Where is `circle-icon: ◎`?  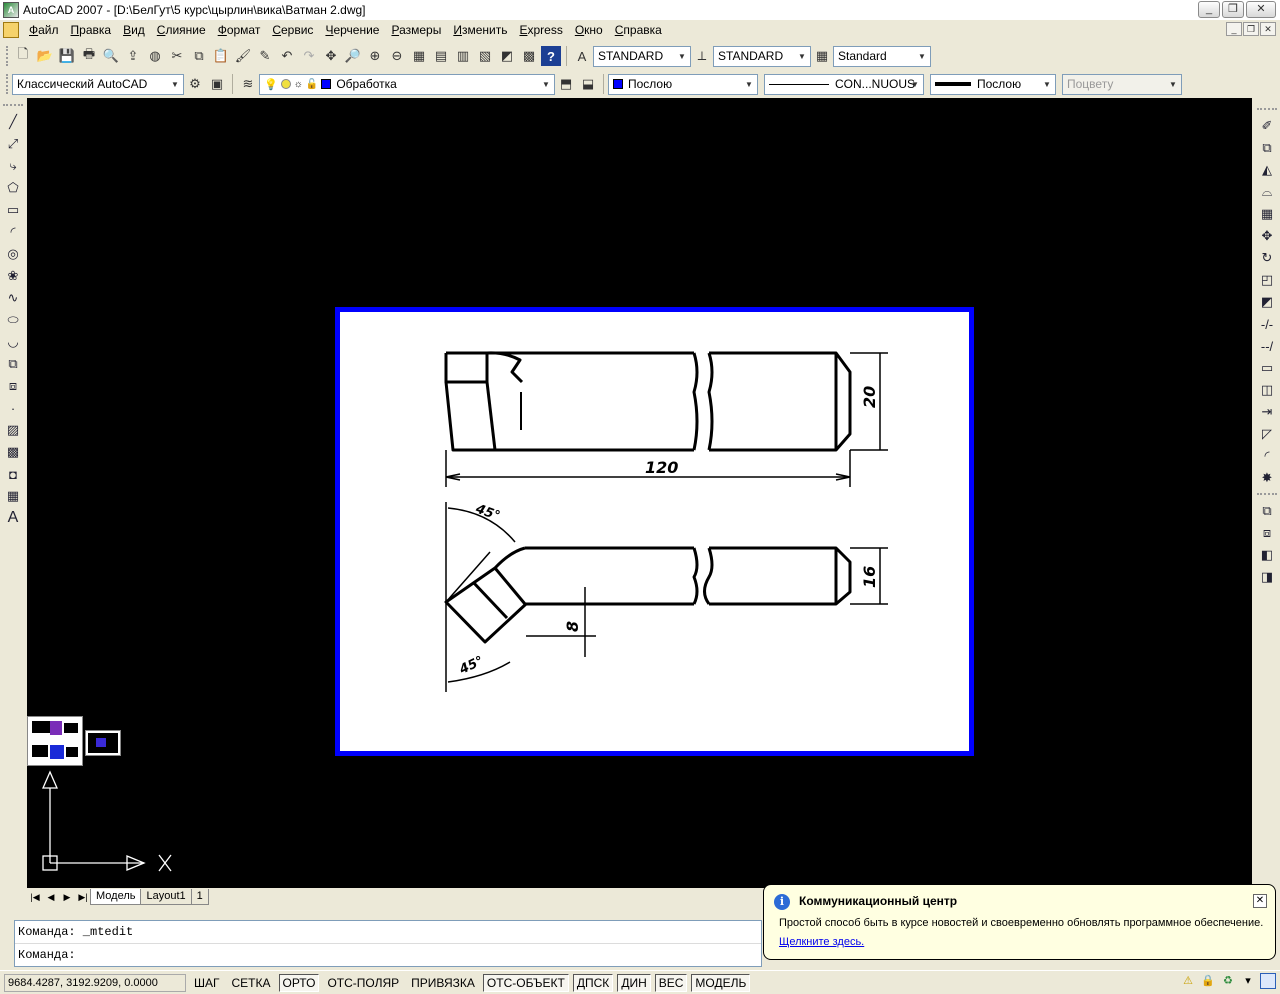
circle-icon: ◎ is located at coordinates (13, 254).